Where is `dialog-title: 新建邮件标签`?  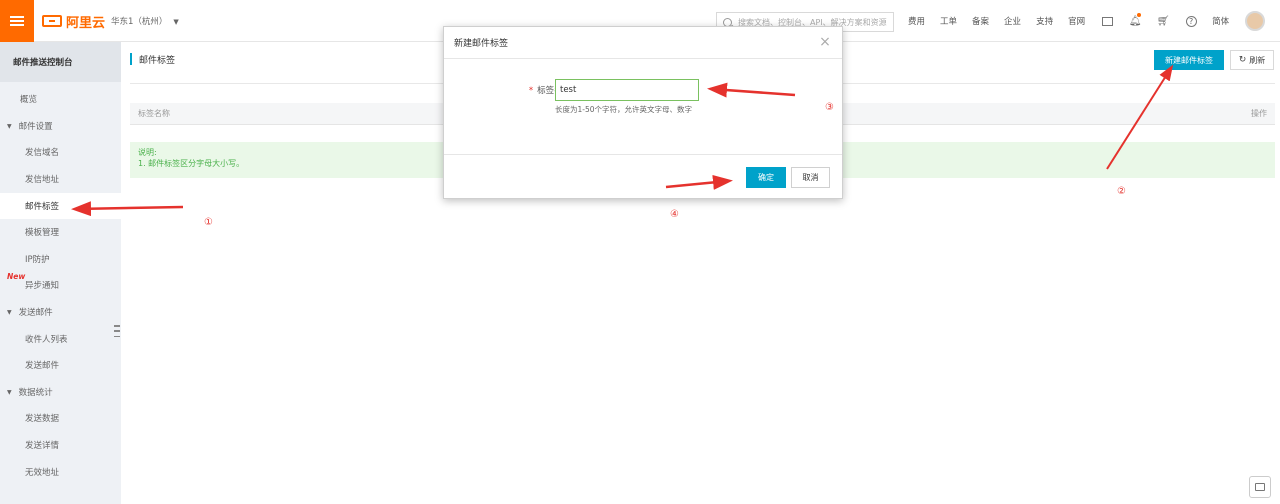 dialog-title: 新建邮件标签 is located at coordinates (643, 43).